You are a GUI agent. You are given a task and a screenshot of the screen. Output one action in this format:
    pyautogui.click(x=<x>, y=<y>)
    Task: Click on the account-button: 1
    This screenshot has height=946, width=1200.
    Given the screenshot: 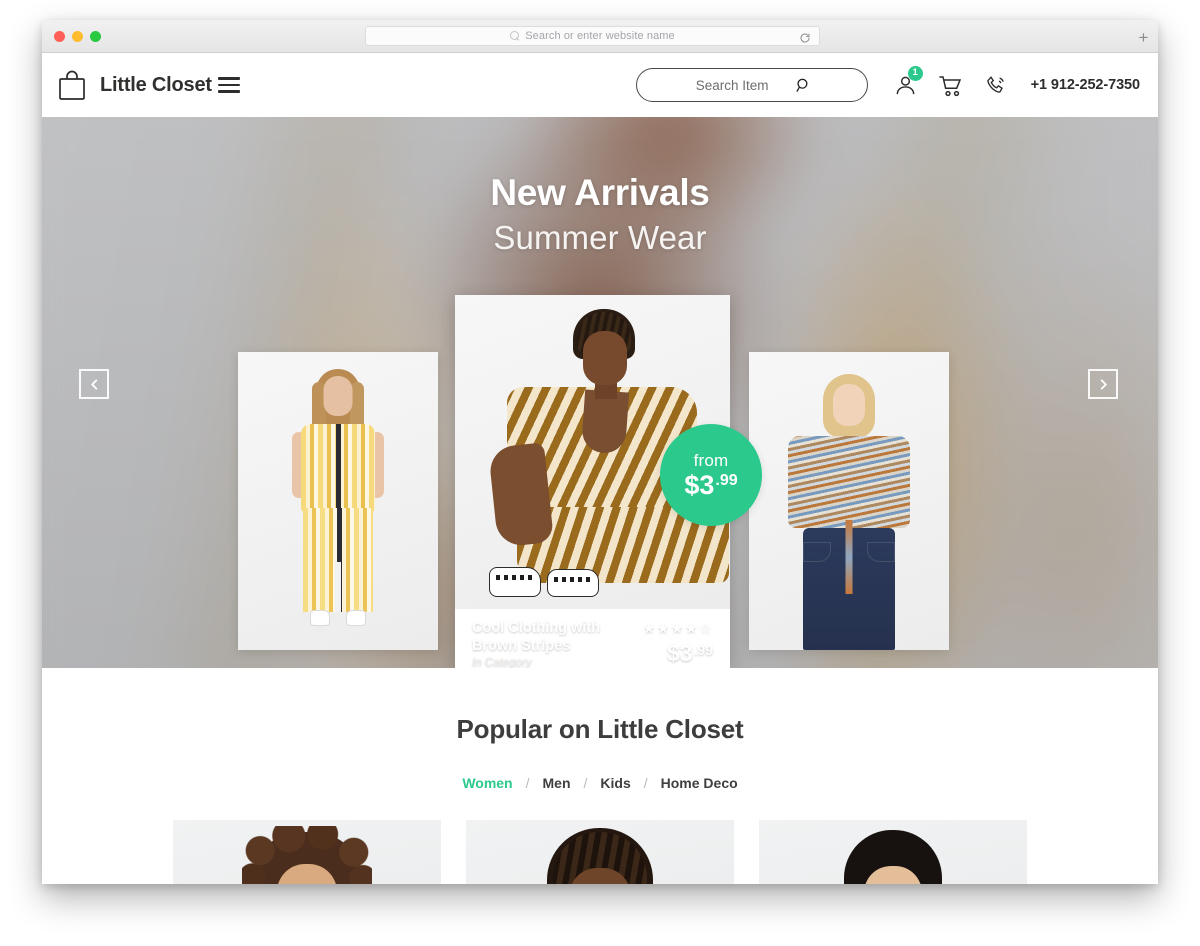 What is the action you would take?
    pyautogui.click(x=908, y=81)
    